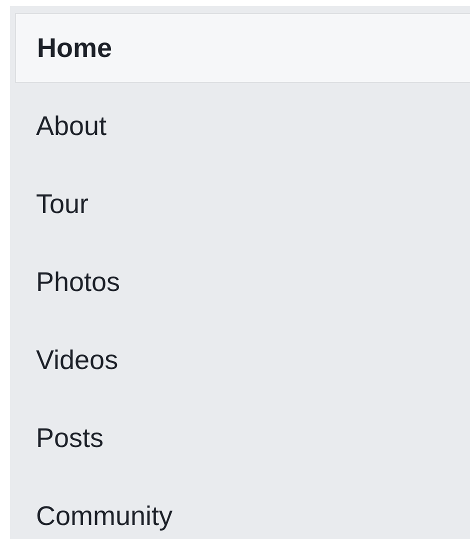 This screenshot has width=470, height=539. What do you see at coordinates (242, 126) in the screenshot?
I see `sidebar-item: About` at bounding box center [242, 126].